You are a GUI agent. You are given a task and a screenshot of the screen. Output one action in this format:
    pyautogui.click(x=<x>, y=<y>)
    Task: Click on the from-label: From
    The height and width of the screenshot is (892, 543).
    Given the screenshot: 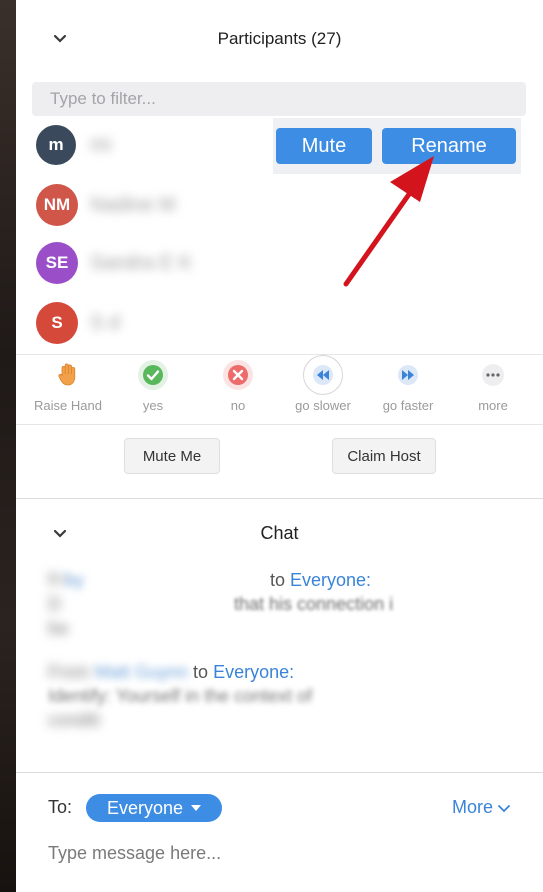 What is the action you would take?
    pyautogui.click(x=71, y=672)
    